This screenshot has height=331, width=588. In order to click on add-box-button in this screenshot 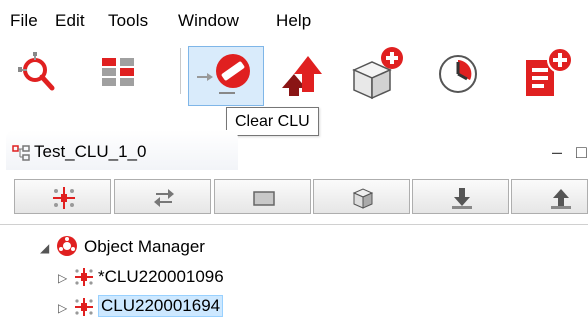, I will do `click(376, 72)`.